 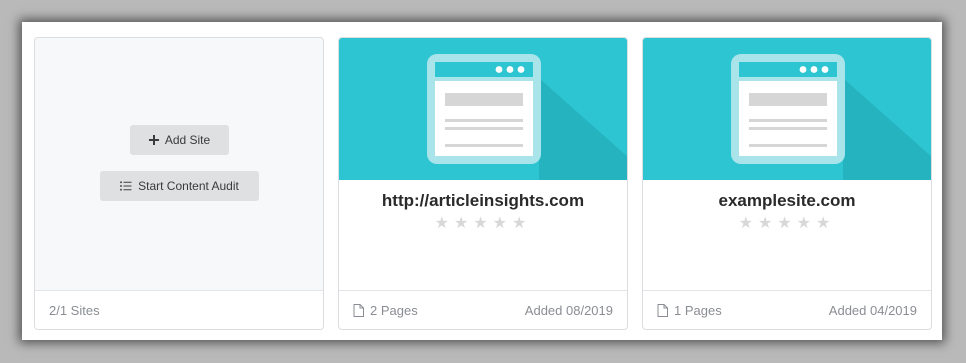 I want to click on start-content-audit-label: Start Content Audit, so click(x=188, y=186).